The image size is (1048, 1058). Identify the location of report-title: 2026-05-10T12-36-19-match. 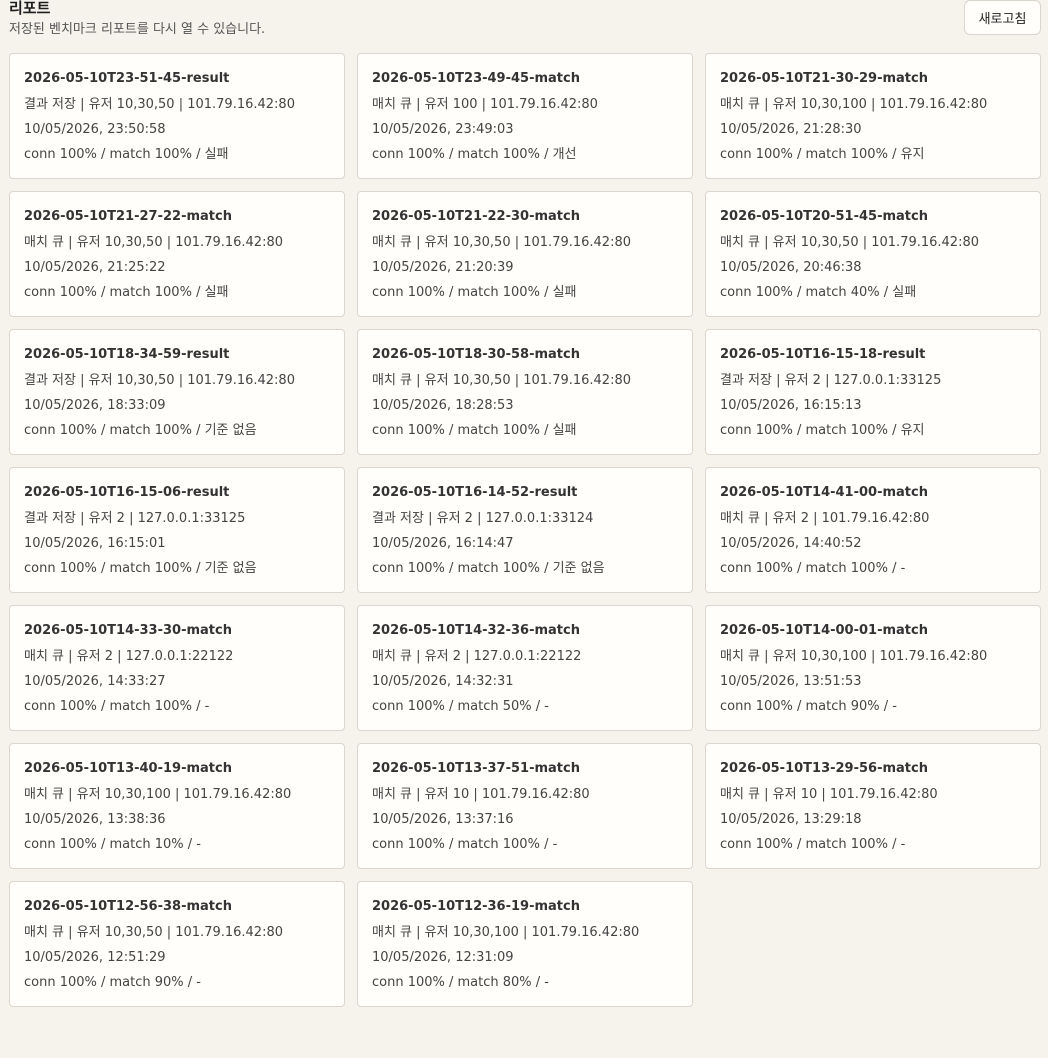
(476, 906).